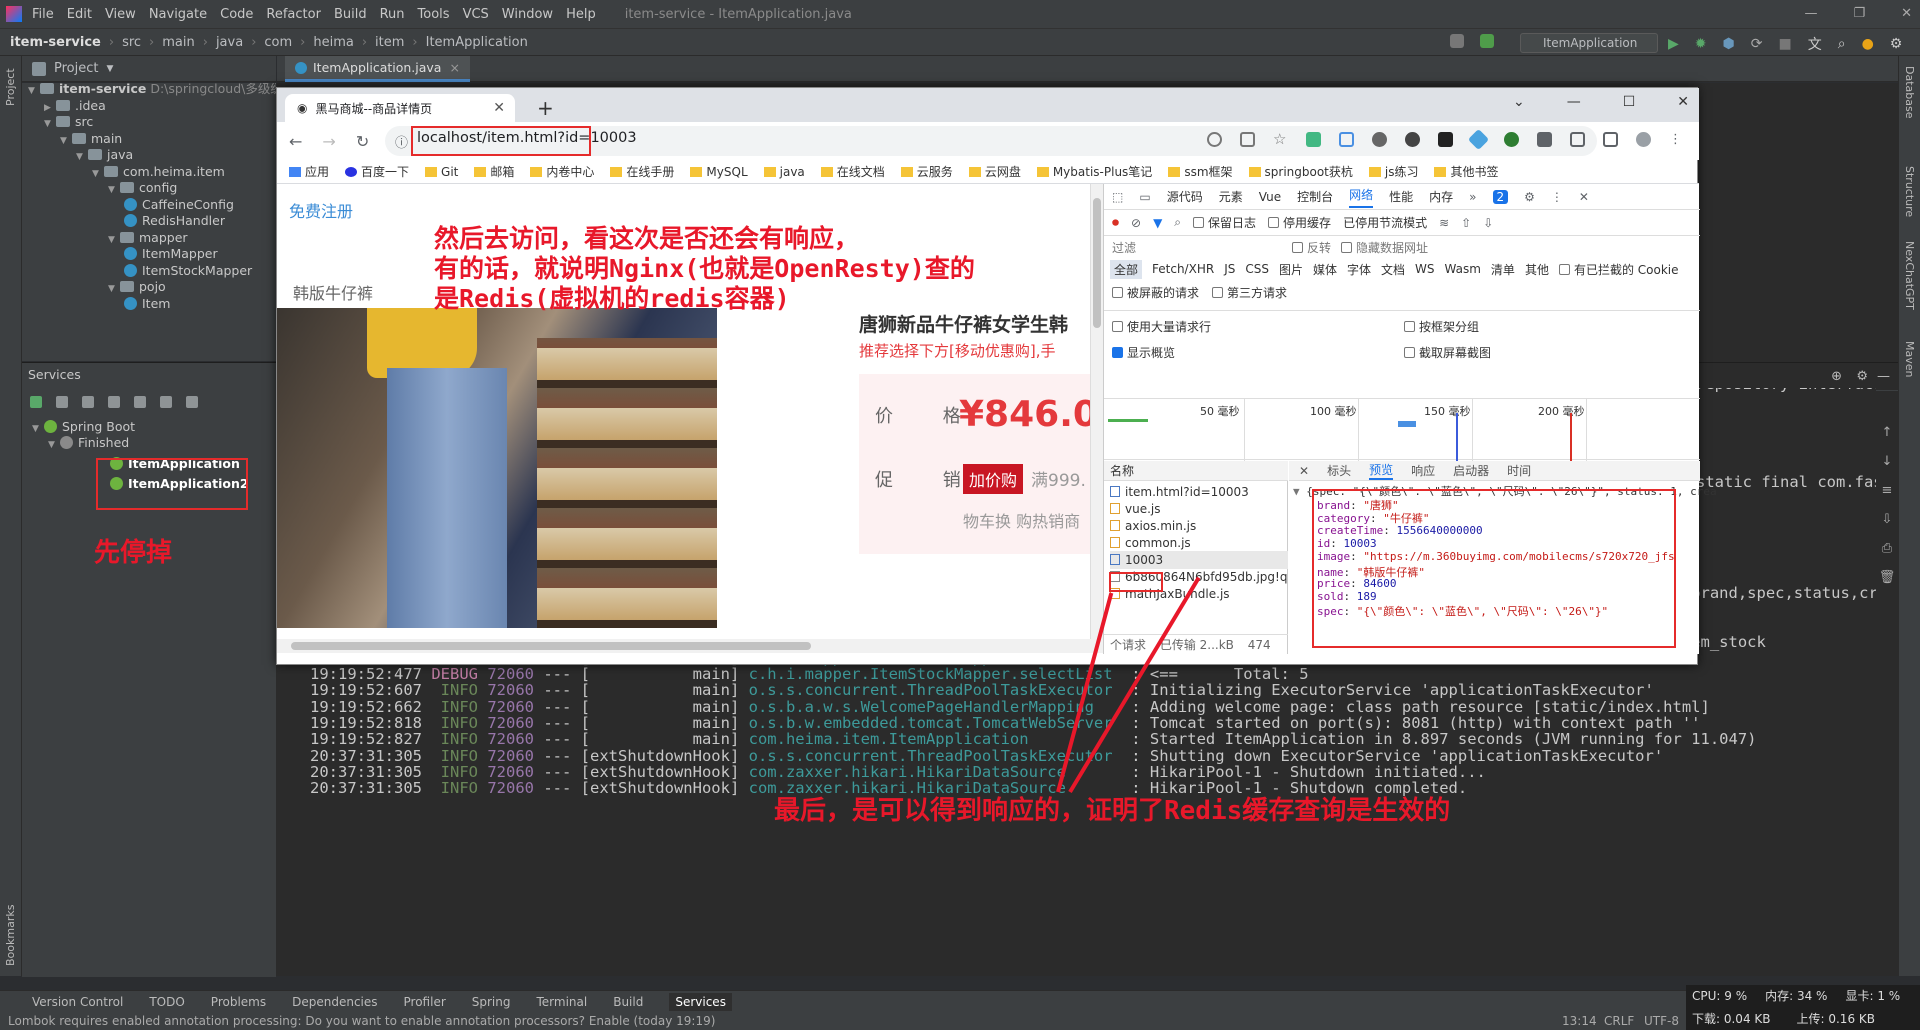  What do you see at coordinates (36, 402) in the screenshot?
I see `run-service-icon` at bounding box center [36, 402].